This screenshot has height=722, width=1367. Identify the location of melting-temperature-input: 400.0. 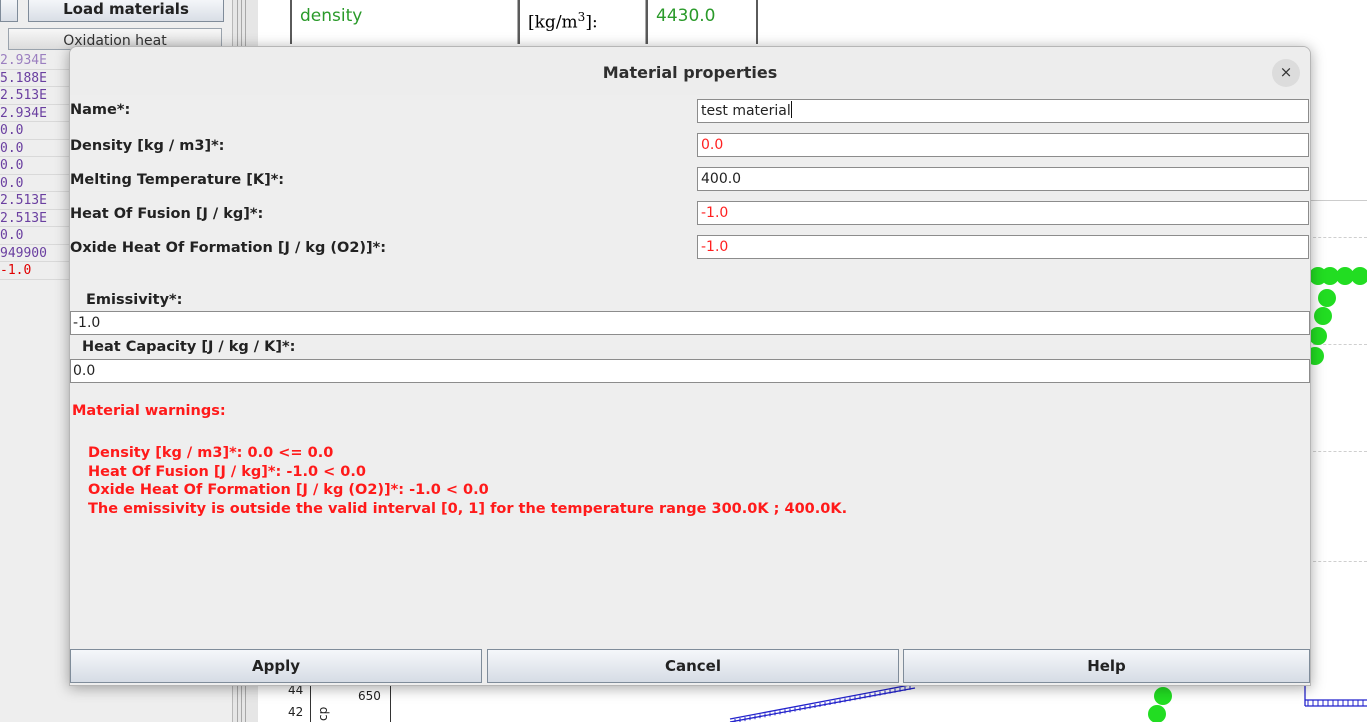
(1003, 179).